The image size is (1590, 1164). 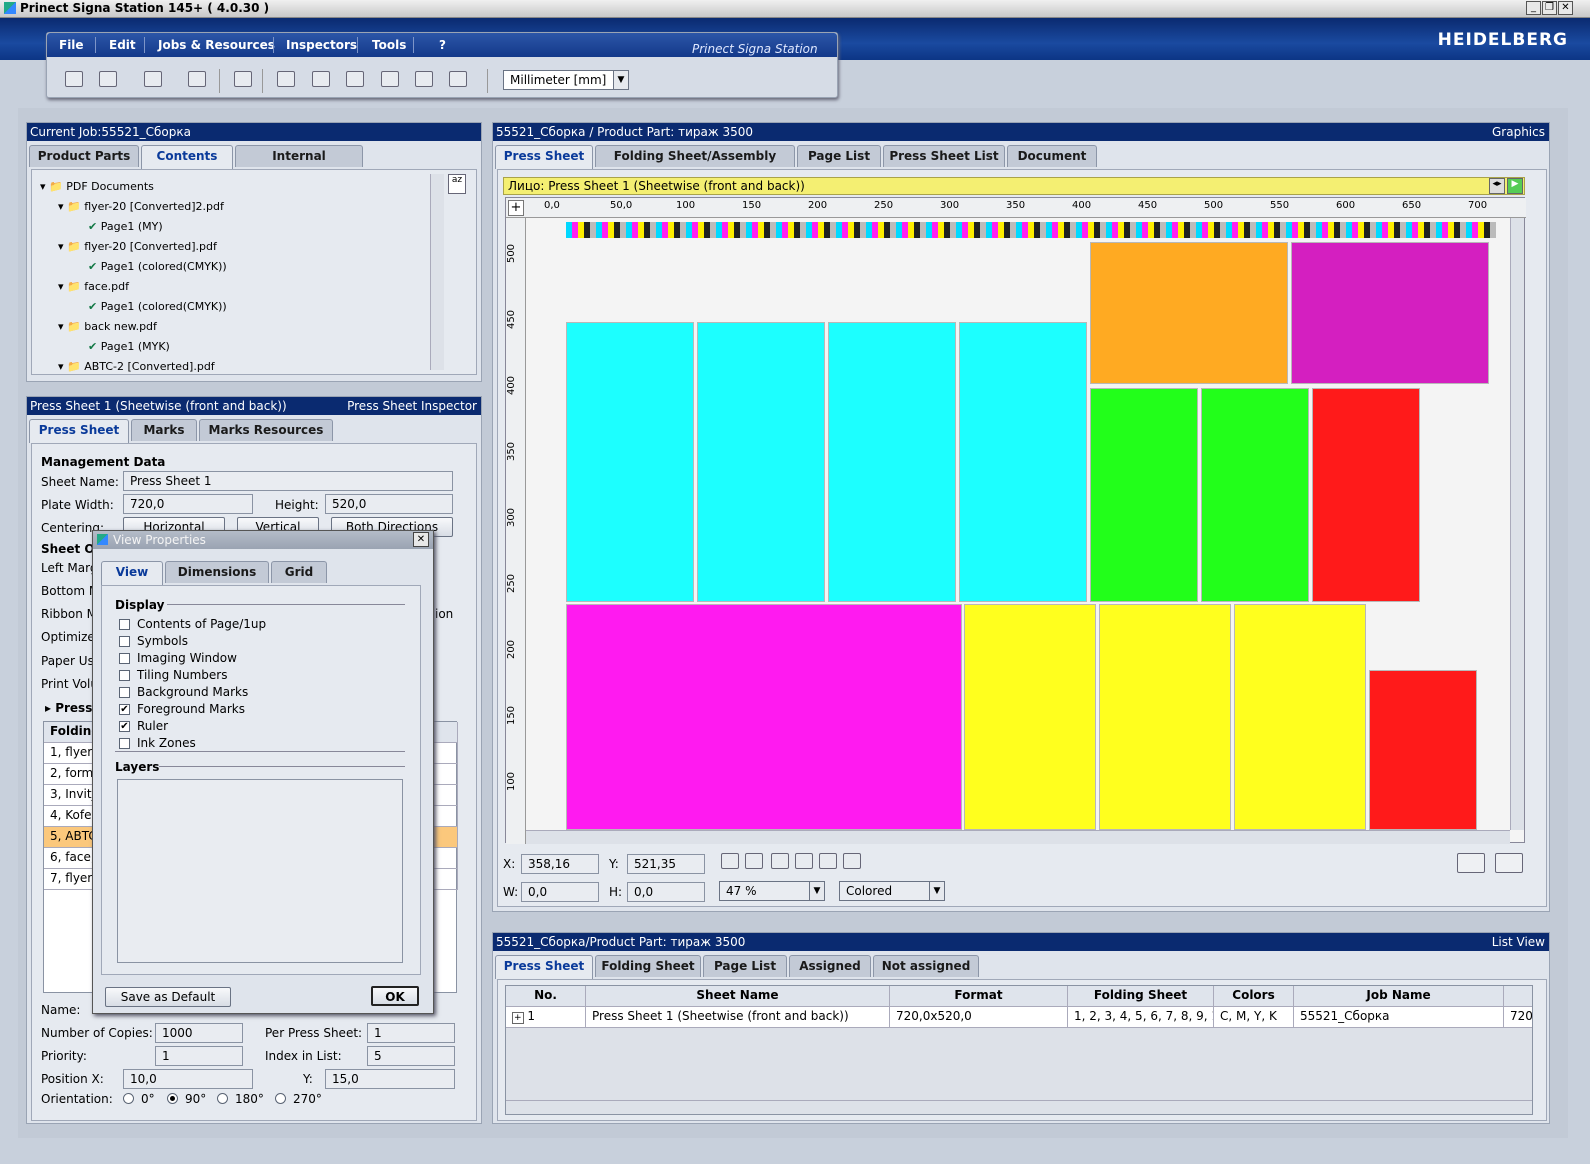 What do you see at coordinates (199, 1033) in the screenshot?
I see `copies-field: 1000` at bounding box center [199, 1033].